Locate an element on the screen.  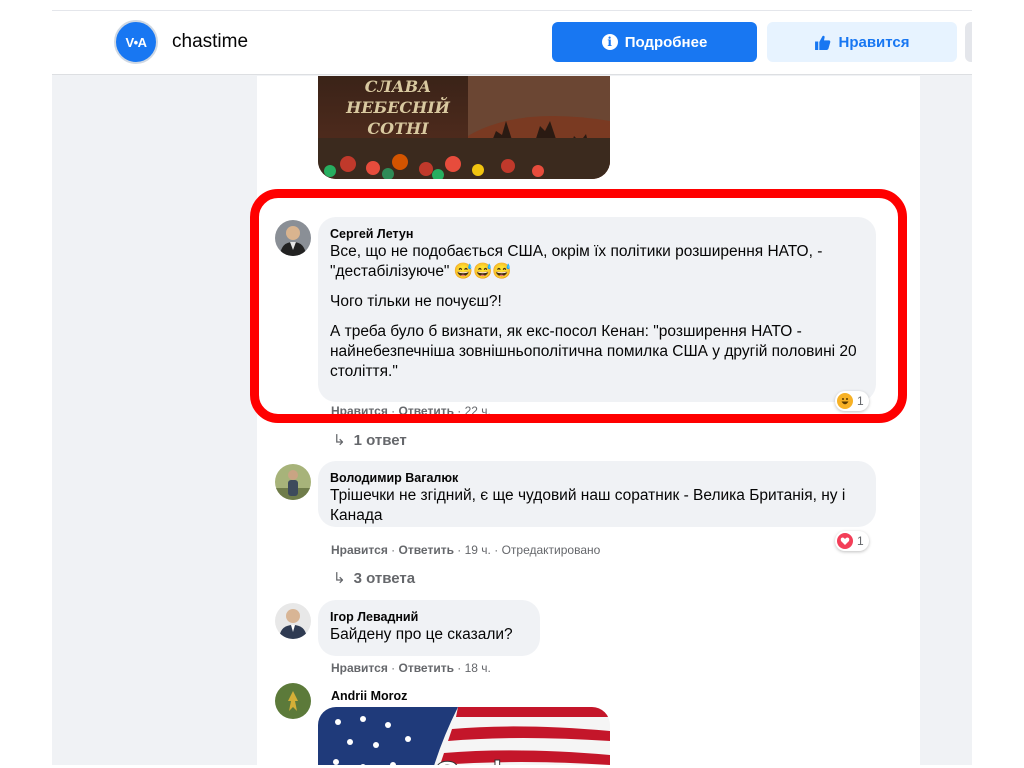
voa-logo: V•A is located at coordinates (136, 42).